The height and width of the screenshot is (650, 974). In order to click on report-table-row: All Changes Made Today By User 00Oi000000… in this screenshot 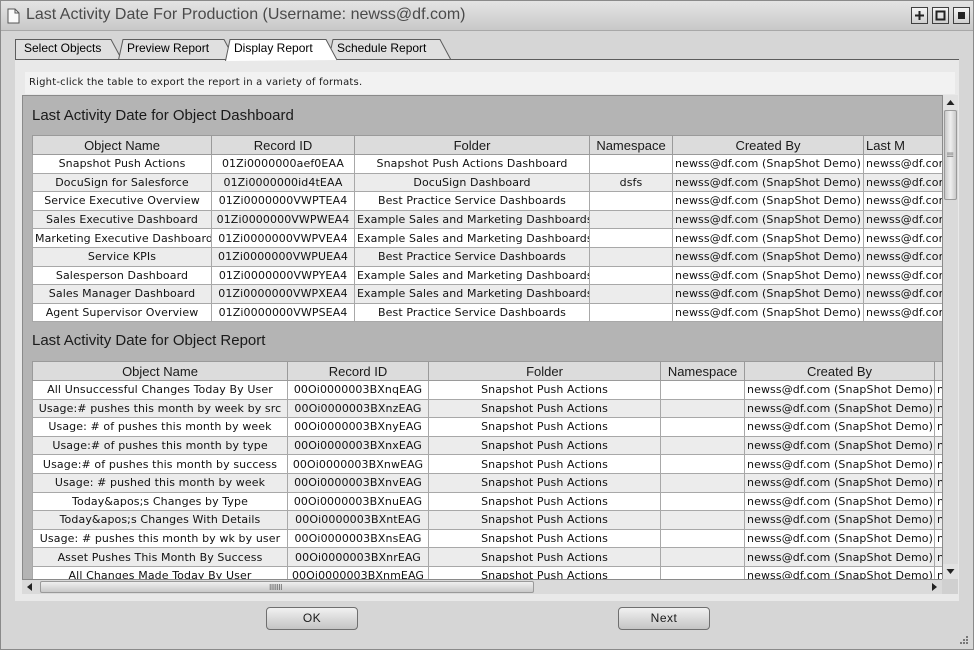, I will do `click(487, 572)`.